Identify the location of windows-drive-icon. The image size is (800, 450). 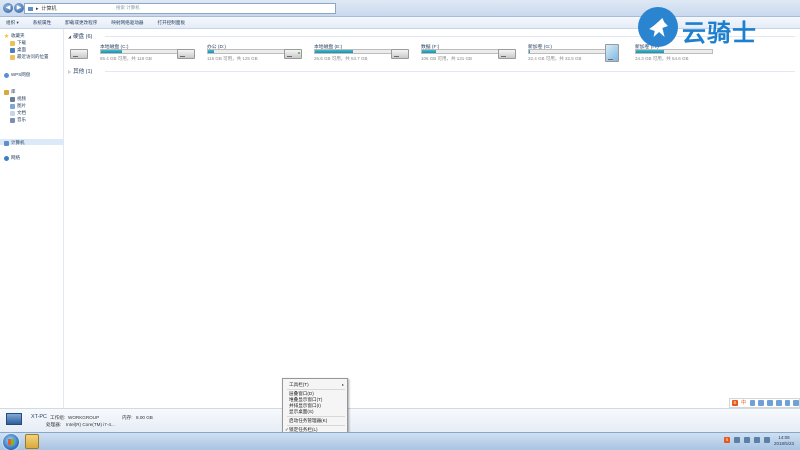
(612, 53).